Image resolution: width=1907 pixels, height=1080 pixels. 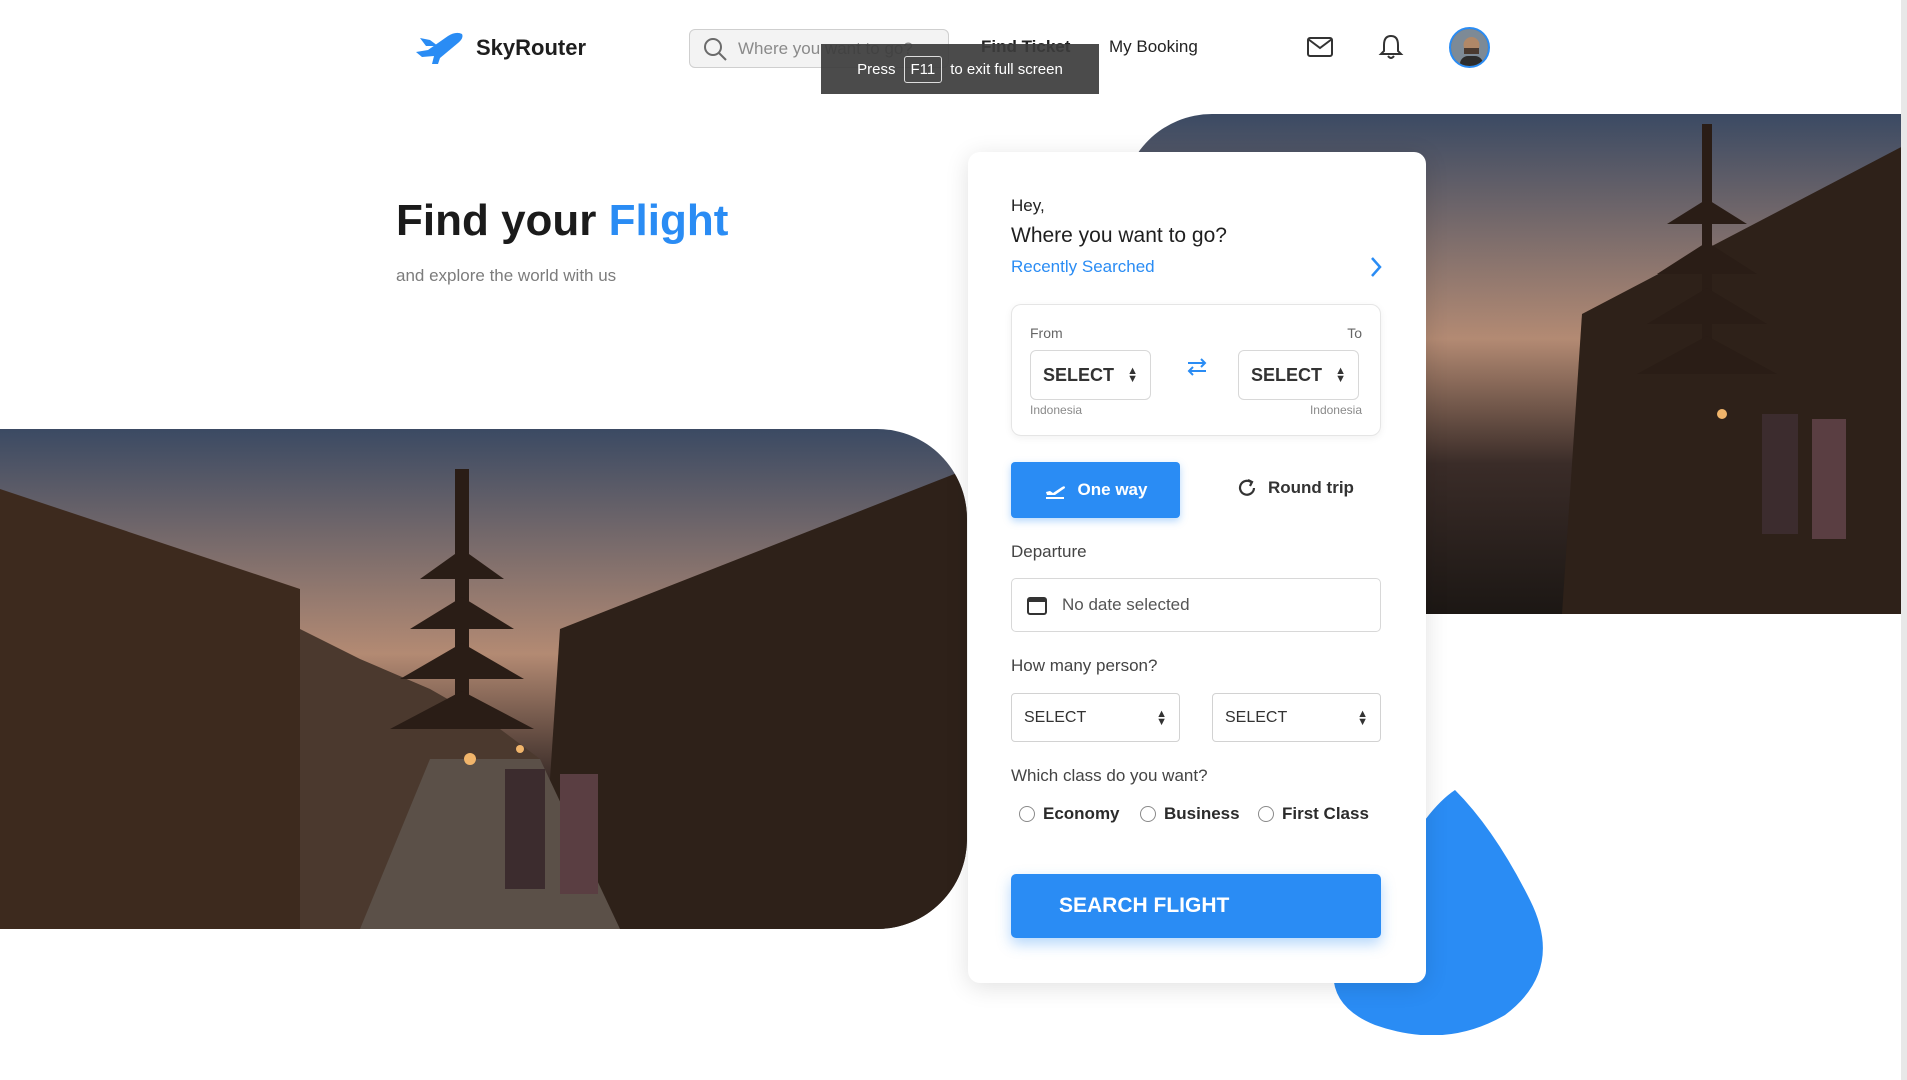 I want to click on recently-searched-link: Recently Searched, so click(x=1083, y=267).